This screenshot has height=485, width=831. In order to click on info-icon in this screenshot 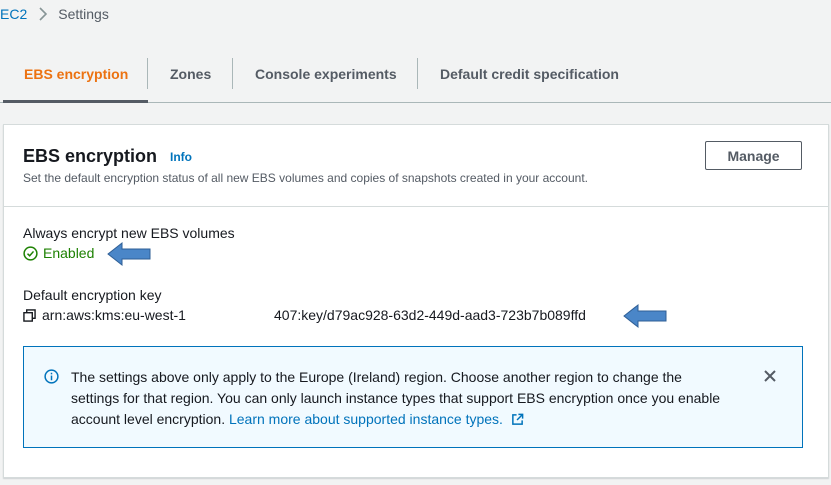, I will do `click(51, 376)`.